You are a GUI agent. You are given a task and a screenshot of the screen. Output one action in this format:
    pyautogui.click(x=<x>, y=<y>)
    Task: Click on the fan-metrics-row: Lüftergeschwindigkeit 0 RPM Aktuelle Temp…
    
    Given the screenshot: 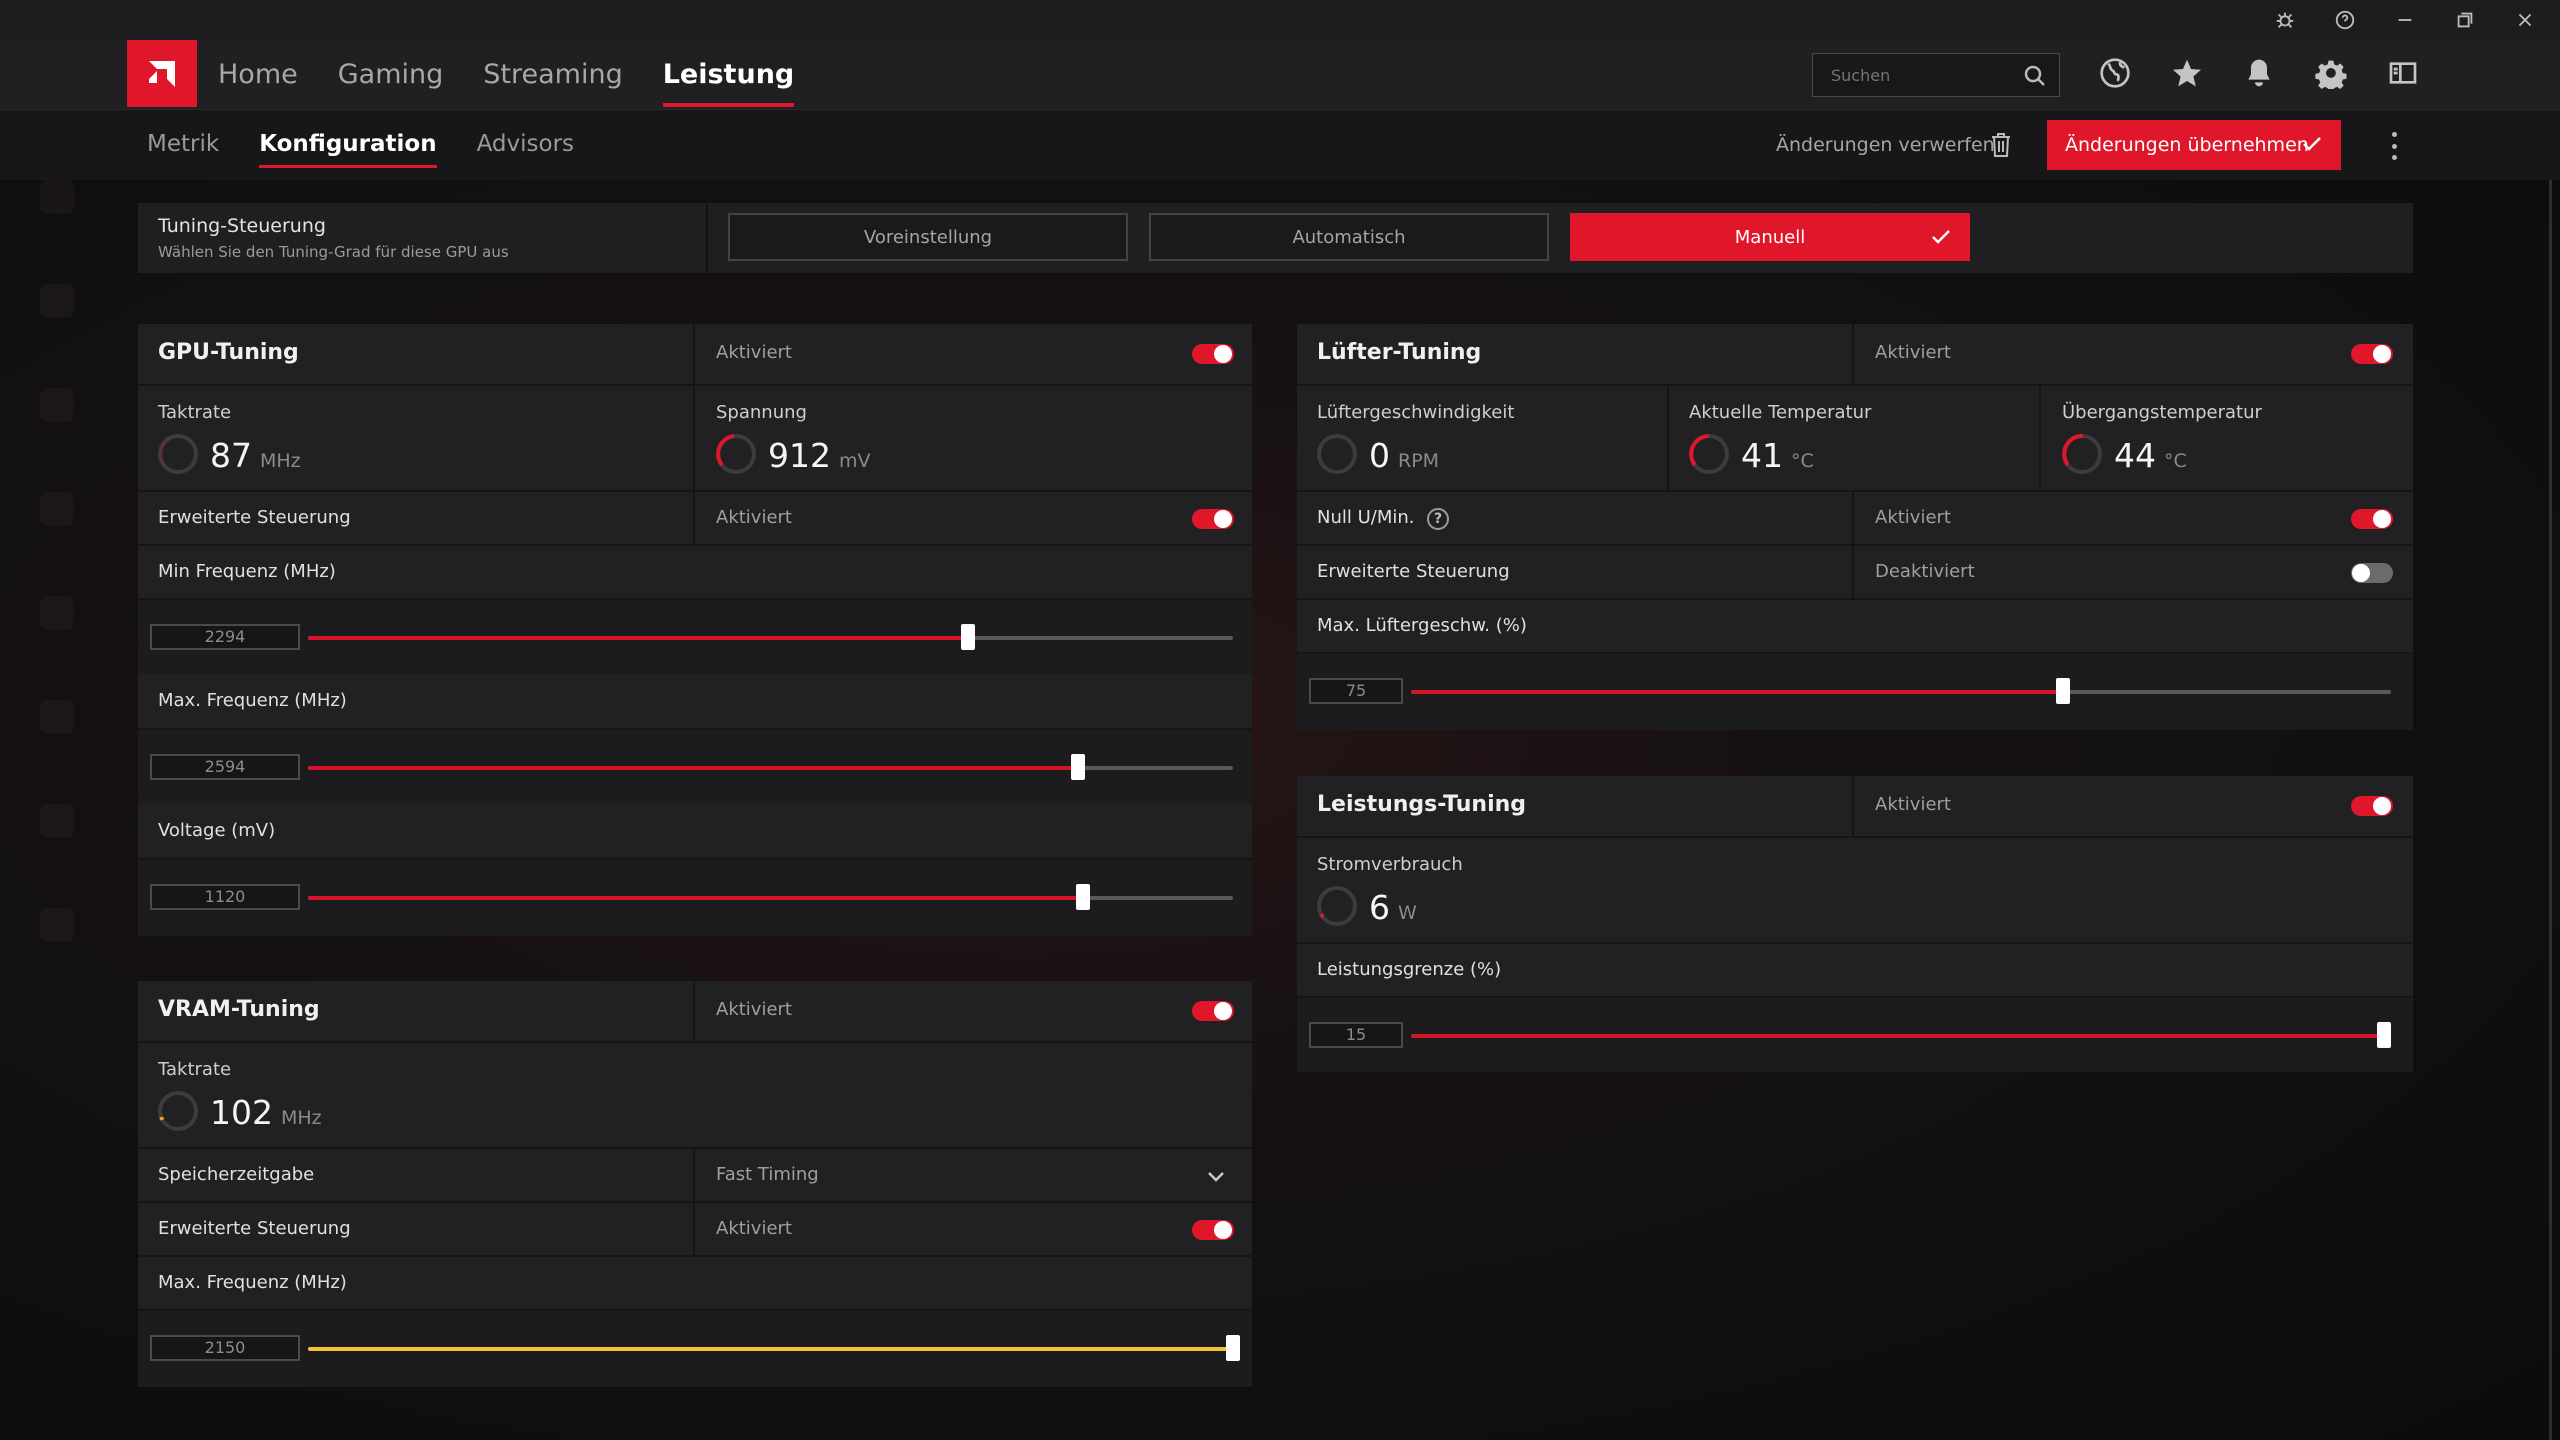 What is the action you would take?
    pyautogui.click(x=1855, y=439)
    